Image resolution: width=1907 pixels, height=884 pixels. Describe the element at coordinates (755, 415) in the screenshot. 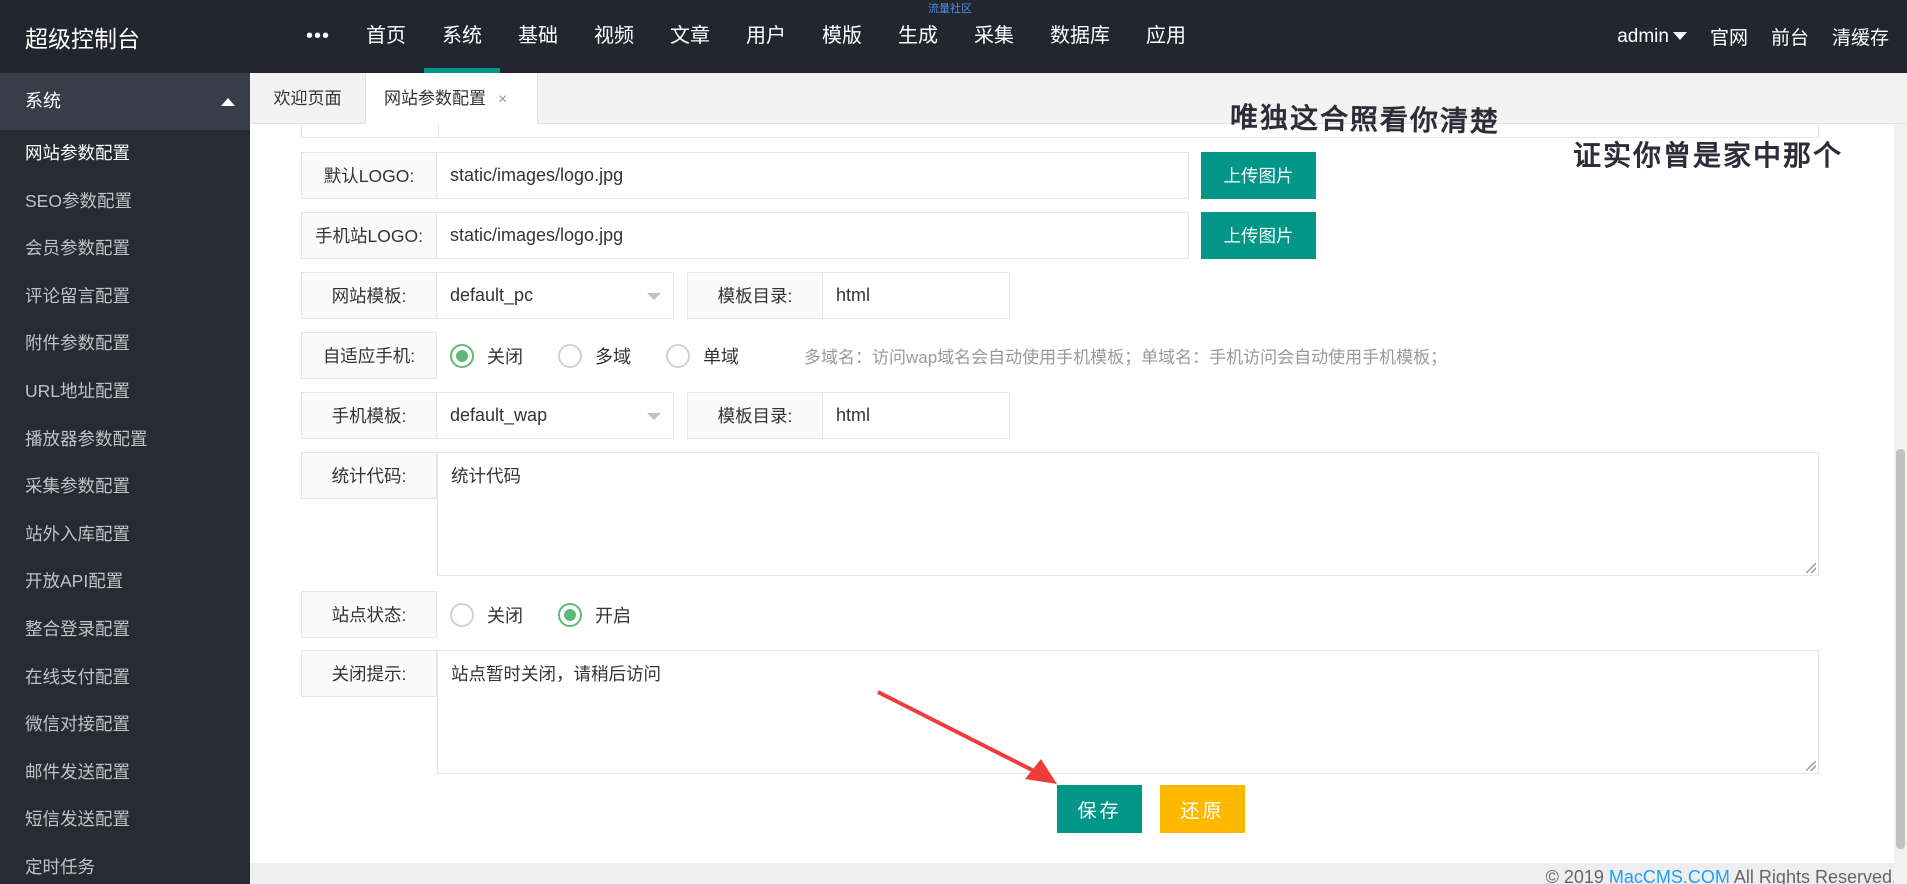

I see `mobile-template-dir-label: 模板目录:` at that location.